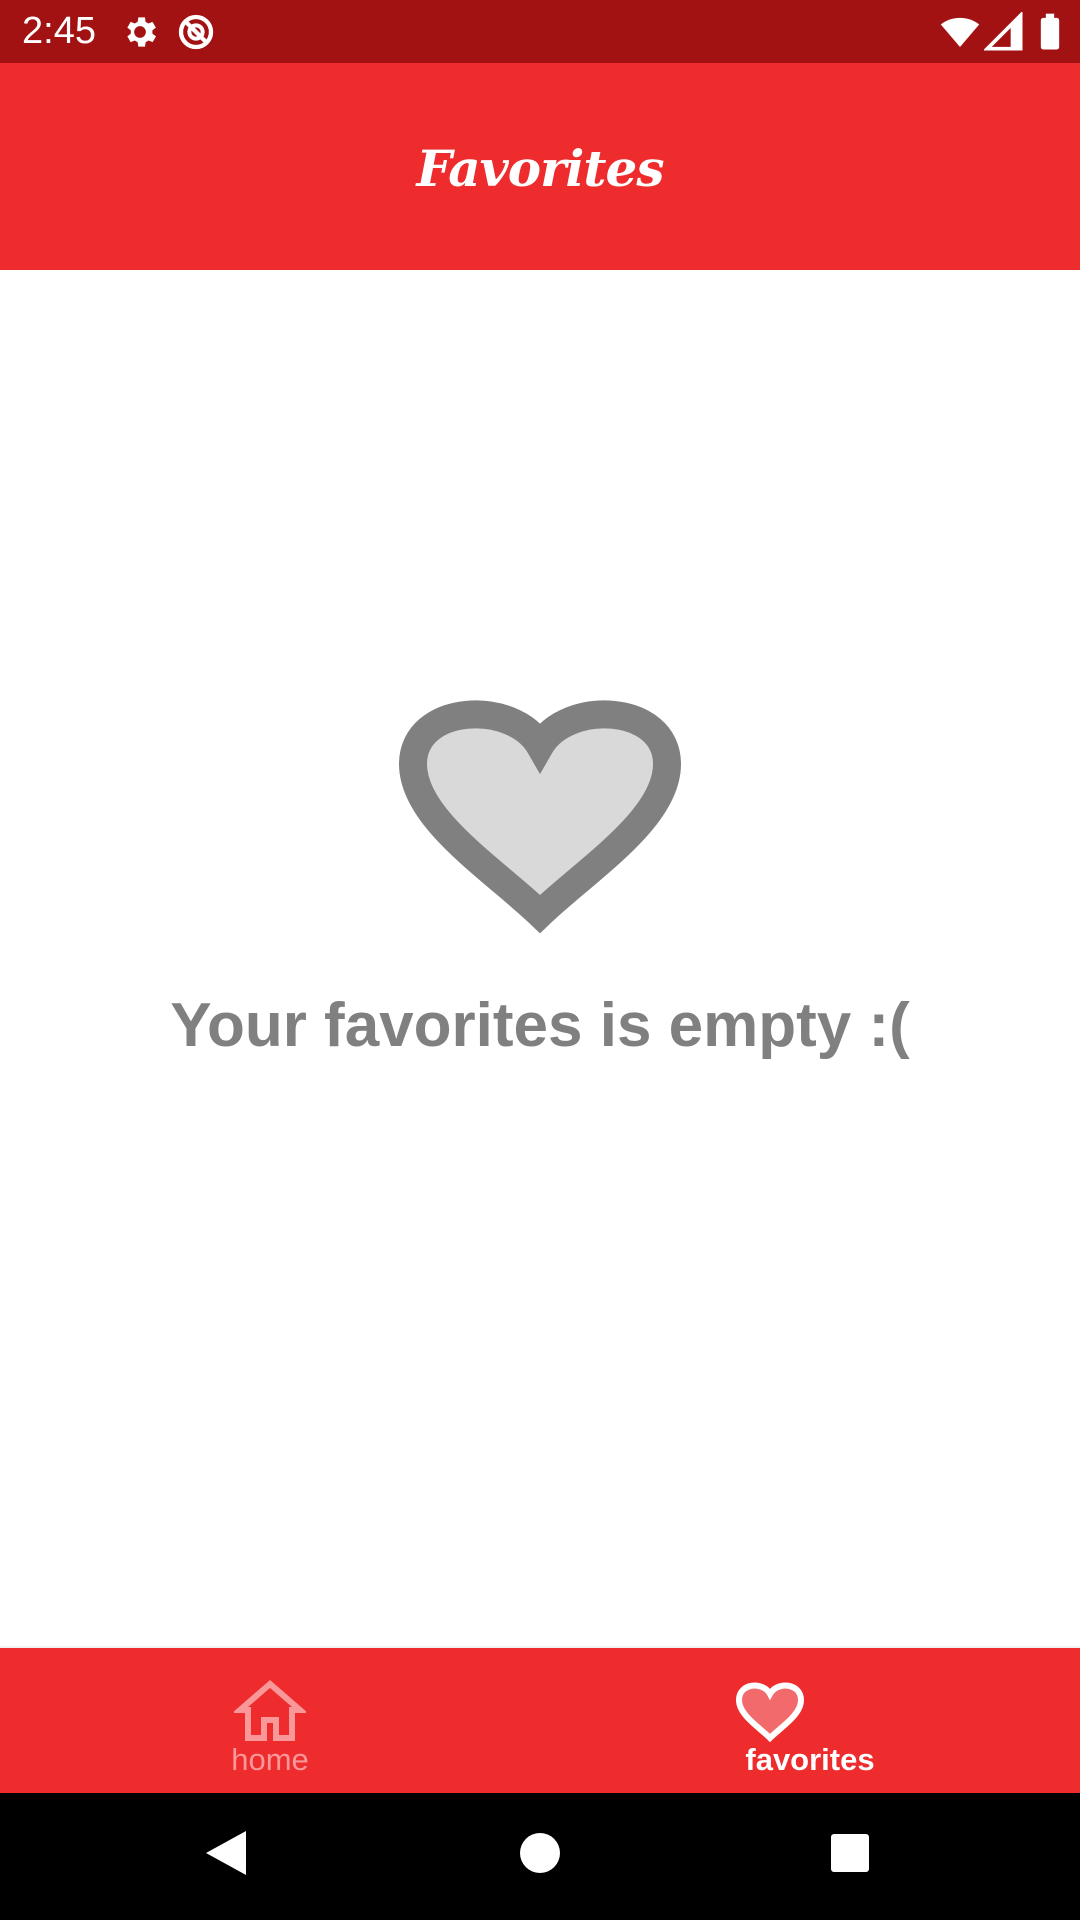 This screenshot has width=1080, height=1920. Describe the element at coordinates (540, 31) in the screenshot. I see `status-bar: 2:45` at that location.